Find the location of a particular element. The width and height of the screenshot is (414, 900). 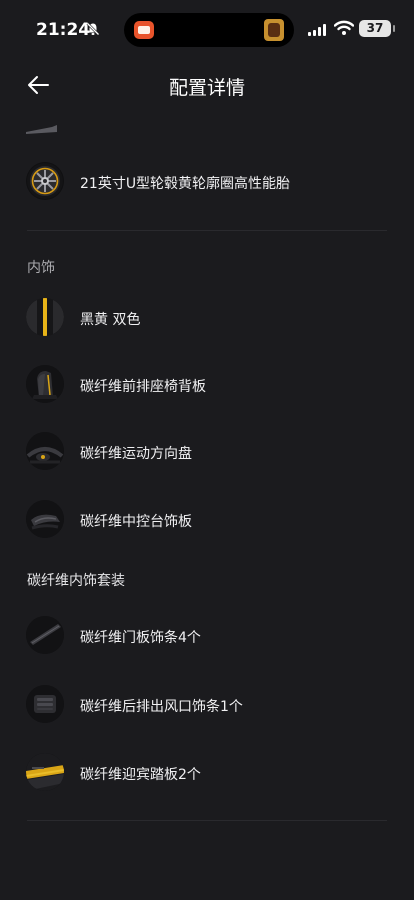

config-item-console-trim: 碳纤维中控台饰板 is located at coordinates (207, 520).